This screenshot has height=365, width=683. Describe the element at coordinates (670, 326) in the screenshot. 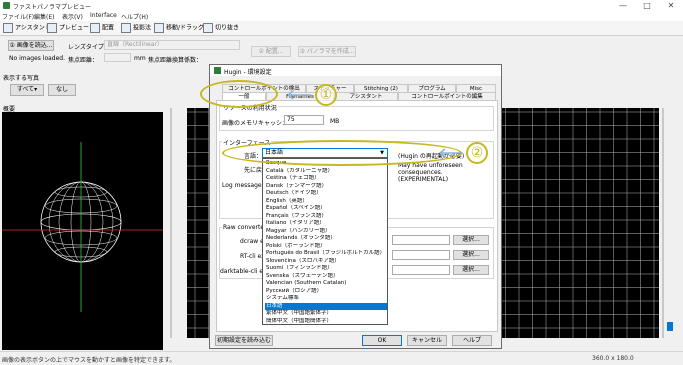

I see `slider-thumb` at that location.